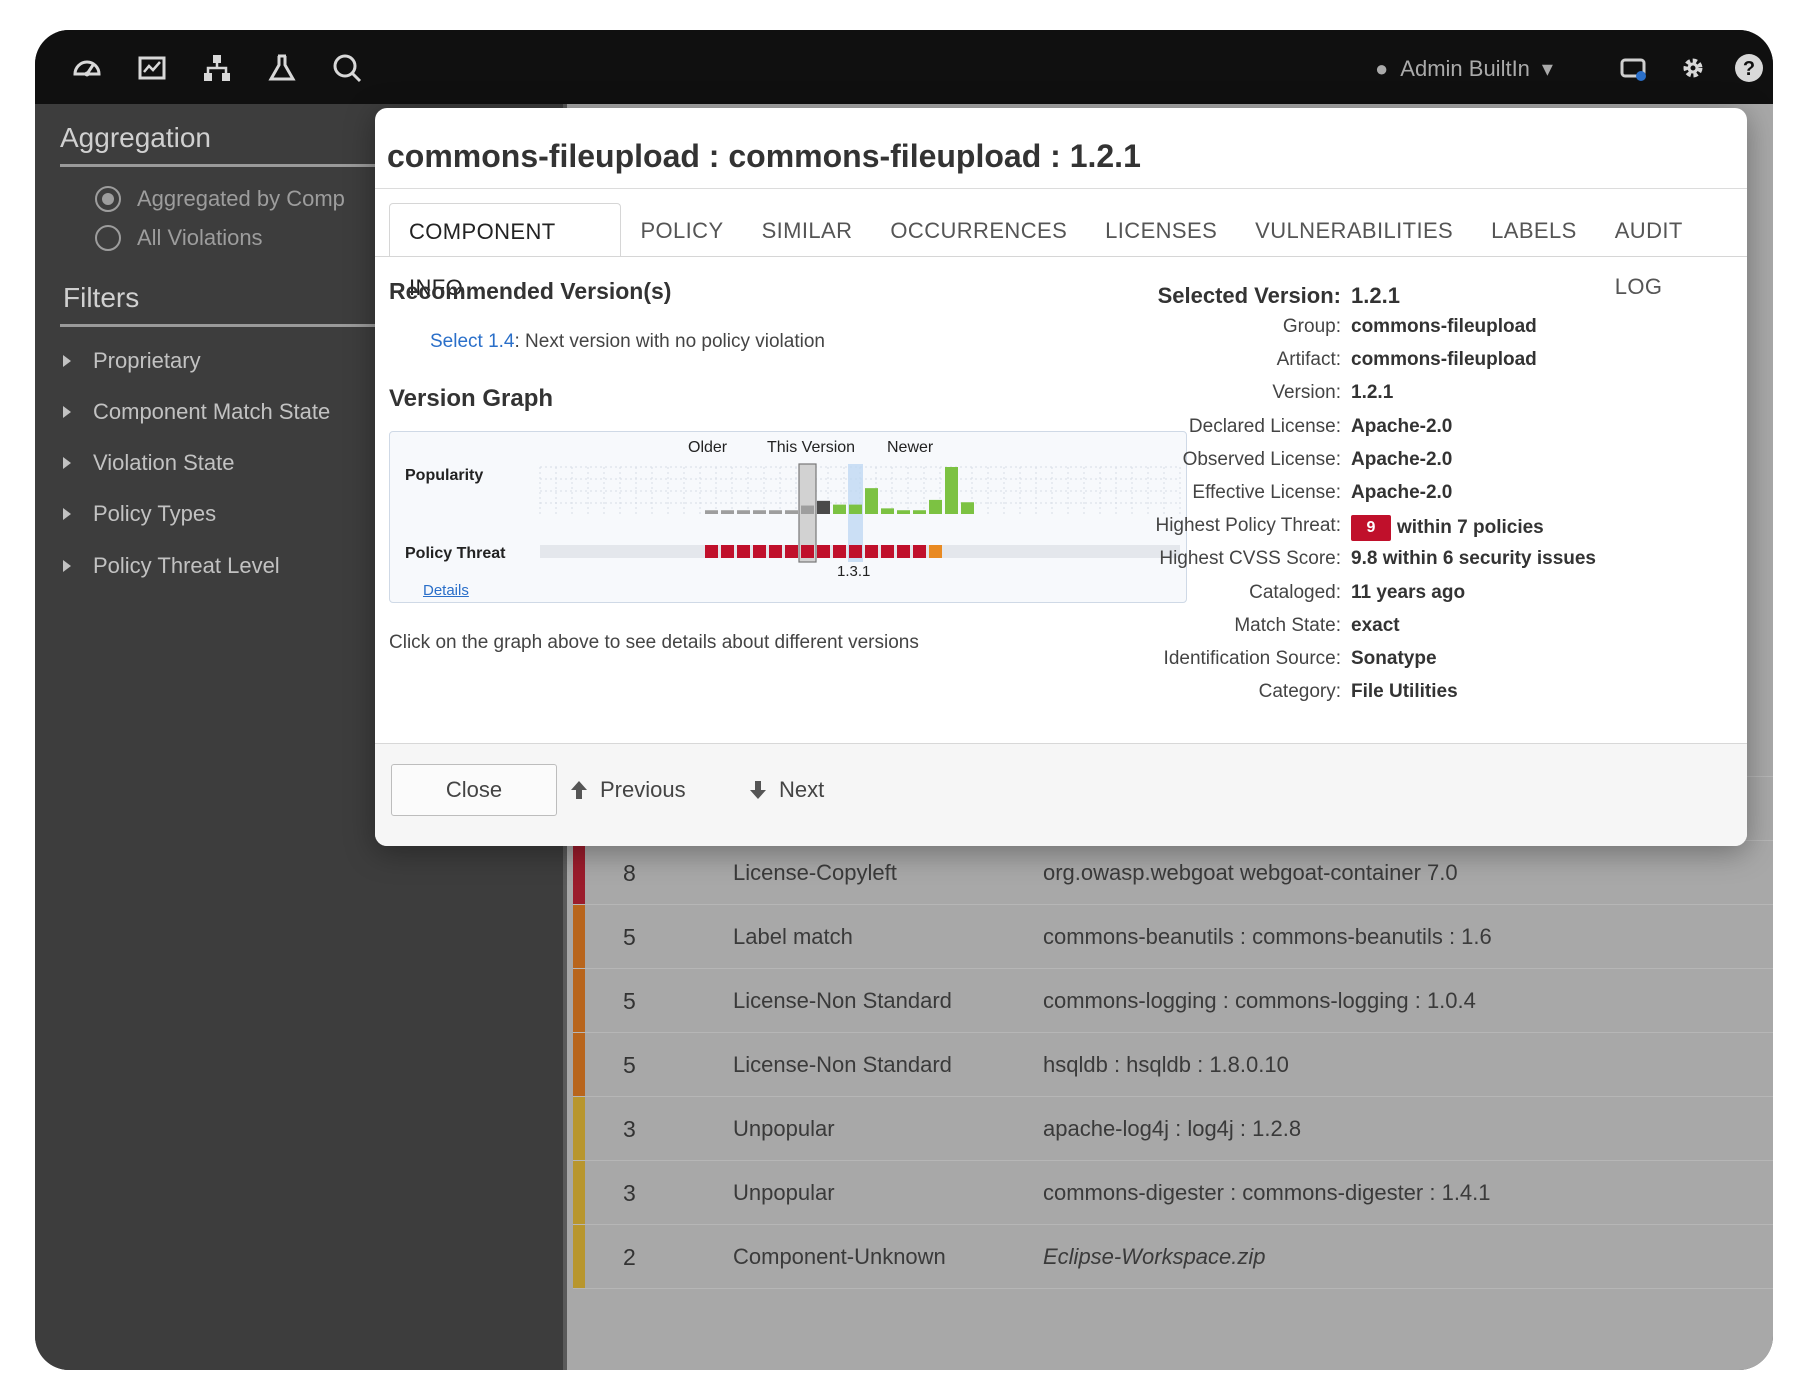  I want to click on aggregation-option: All Violations, so click(179, 238).